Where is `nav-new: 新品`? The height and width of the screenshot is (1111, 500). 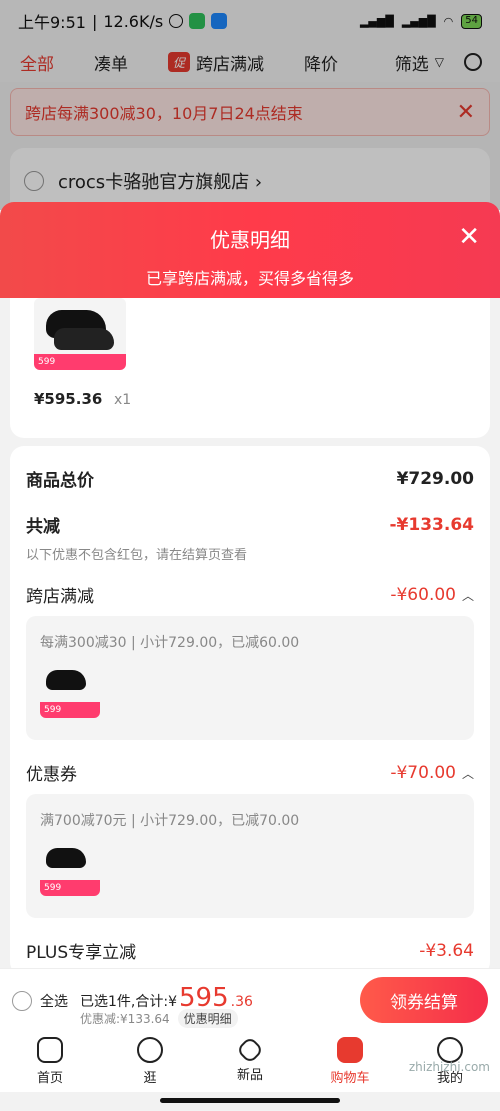 nav-new: 新品 is located at coordinates (250, 1061).